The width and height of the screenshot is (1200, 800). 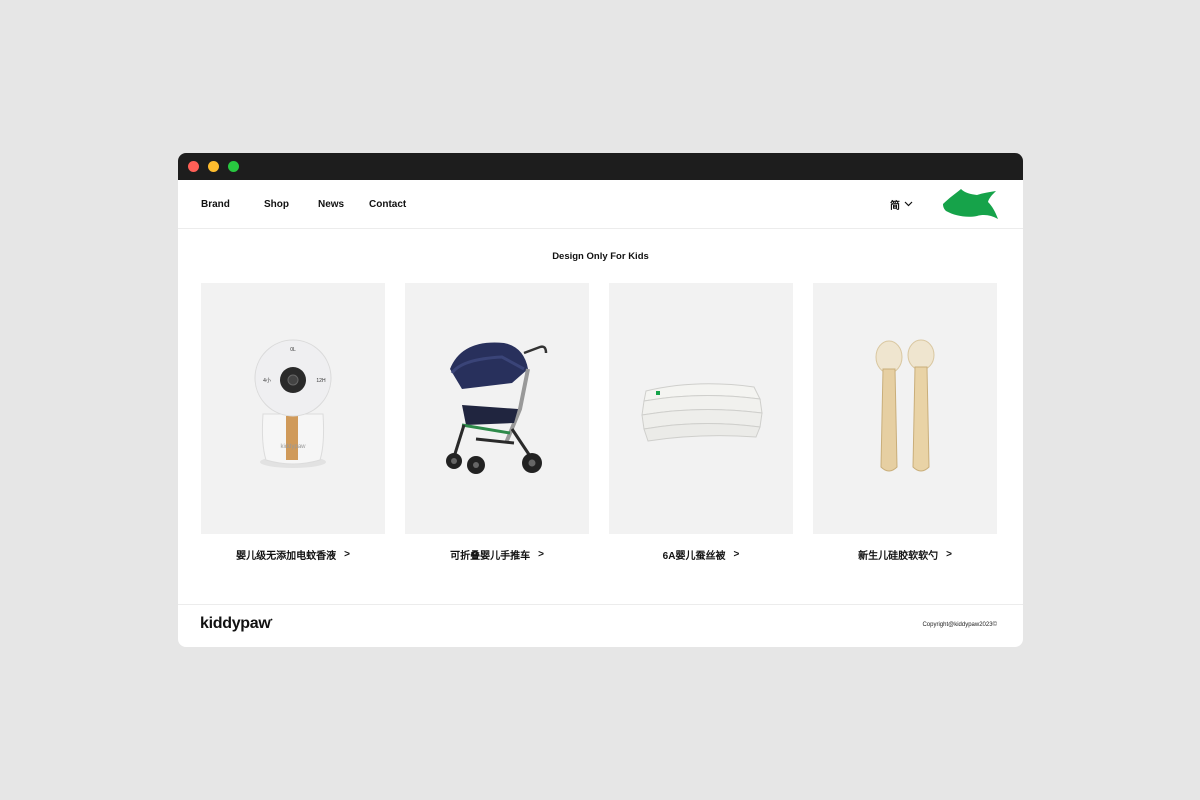 I want to click on product-card: 6A婴儿蚕丝被 >, so click(x=701, y=422).